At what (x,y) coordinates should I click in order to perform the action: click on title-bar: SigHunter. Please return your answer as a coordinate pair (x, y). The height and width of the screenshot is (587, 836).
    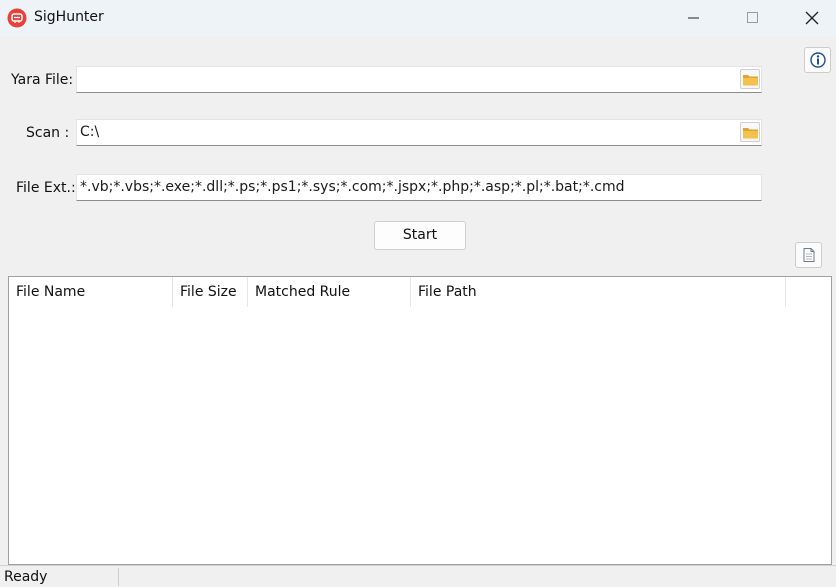
    Looking at the image, I should click on (418, 18).